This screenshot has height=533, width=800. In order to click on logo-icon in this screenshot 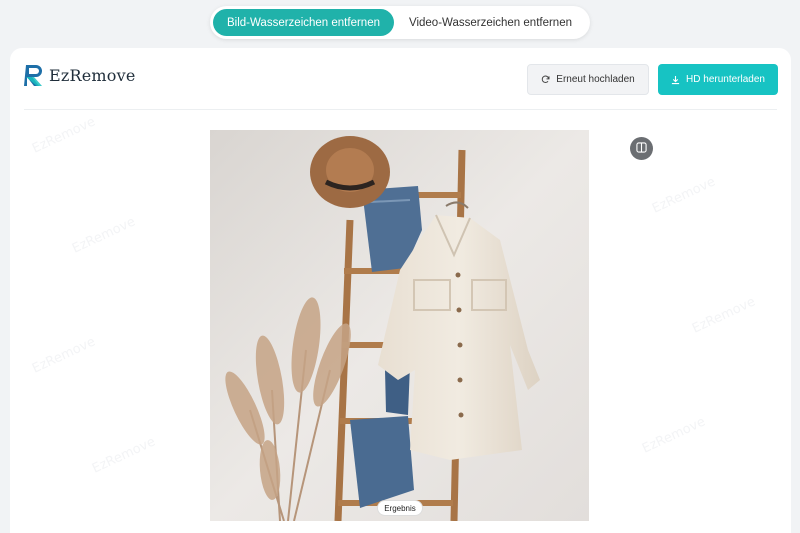, I will do `click(33, 75)`.